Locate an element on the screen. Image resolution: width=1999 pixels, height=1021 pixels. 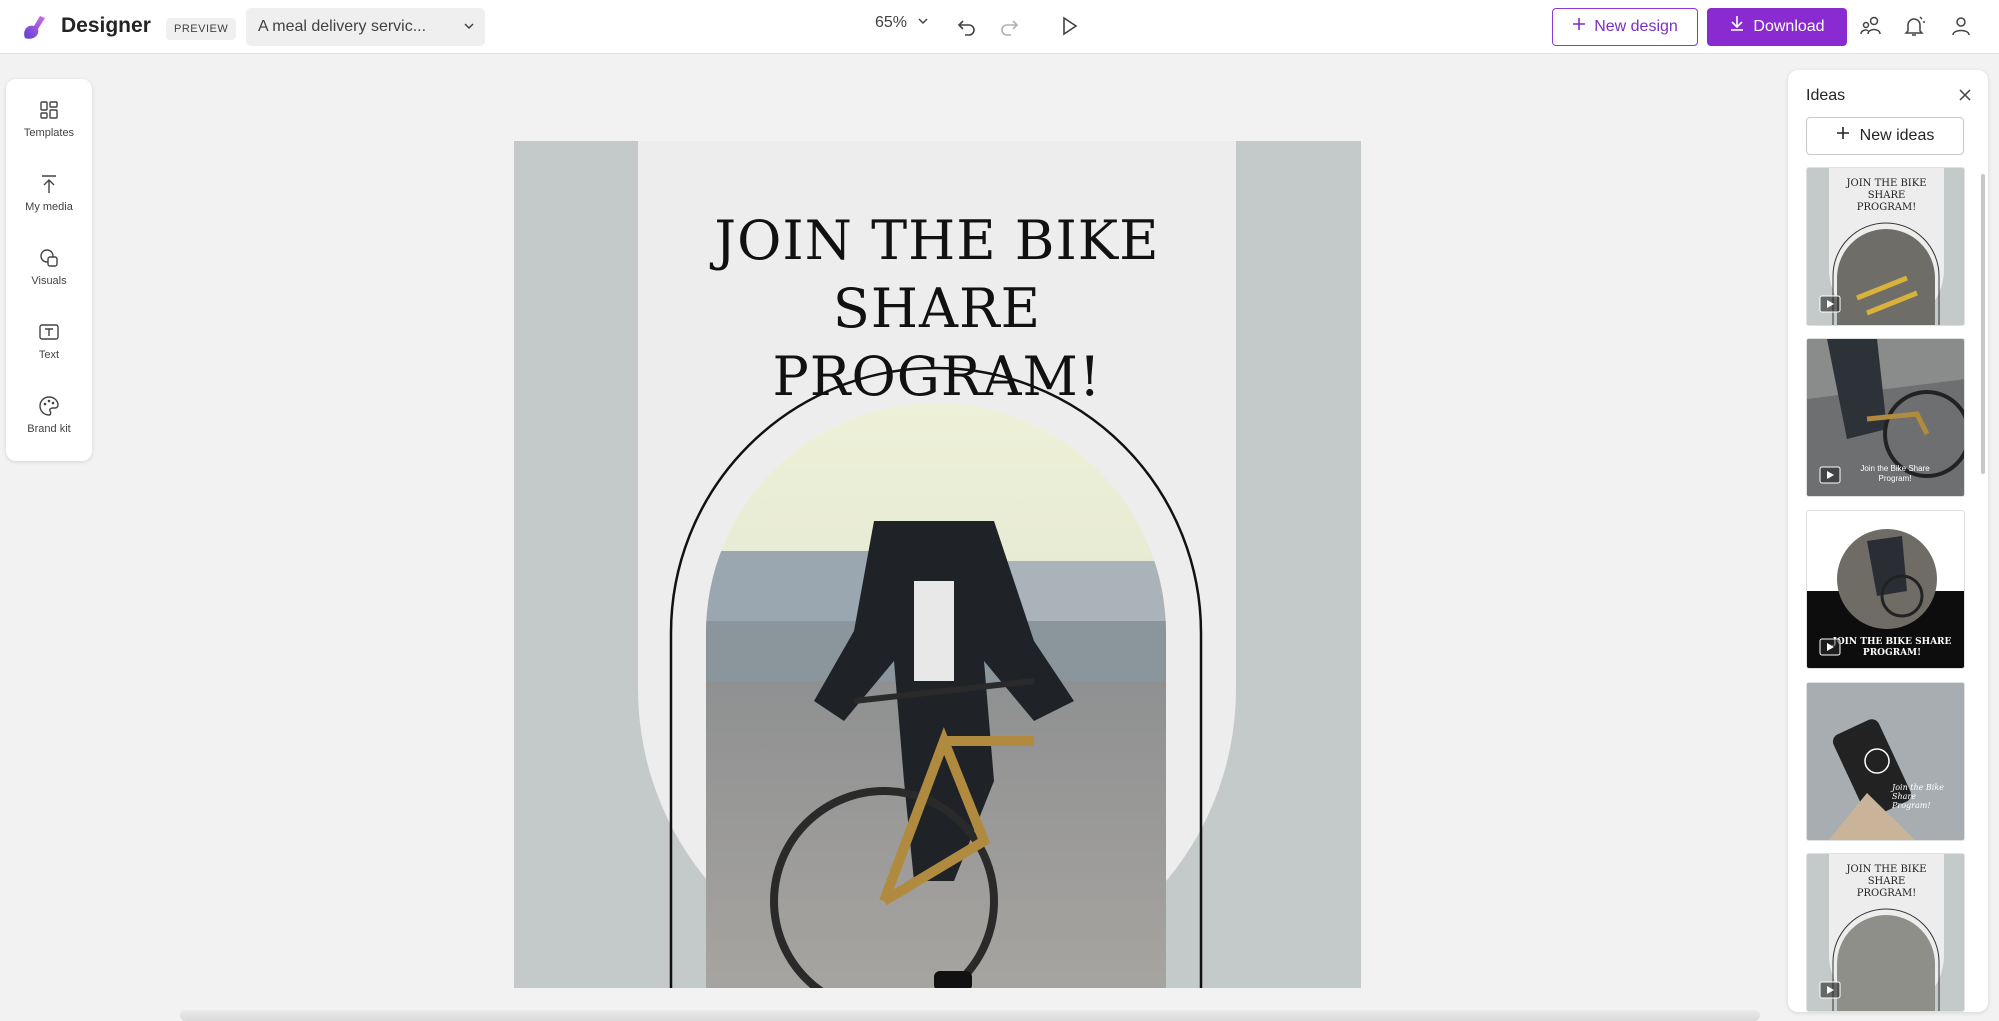
designer-logo-icon is located at coordinates (34, 27).